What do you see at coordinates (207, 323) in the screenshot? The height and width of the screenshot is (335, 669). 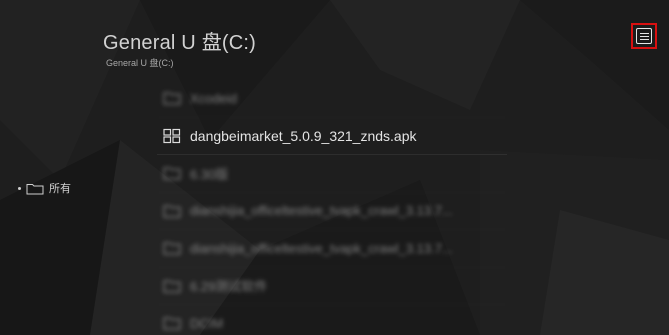 I see `file-name: DCIM` at bounding box center [207, 323].